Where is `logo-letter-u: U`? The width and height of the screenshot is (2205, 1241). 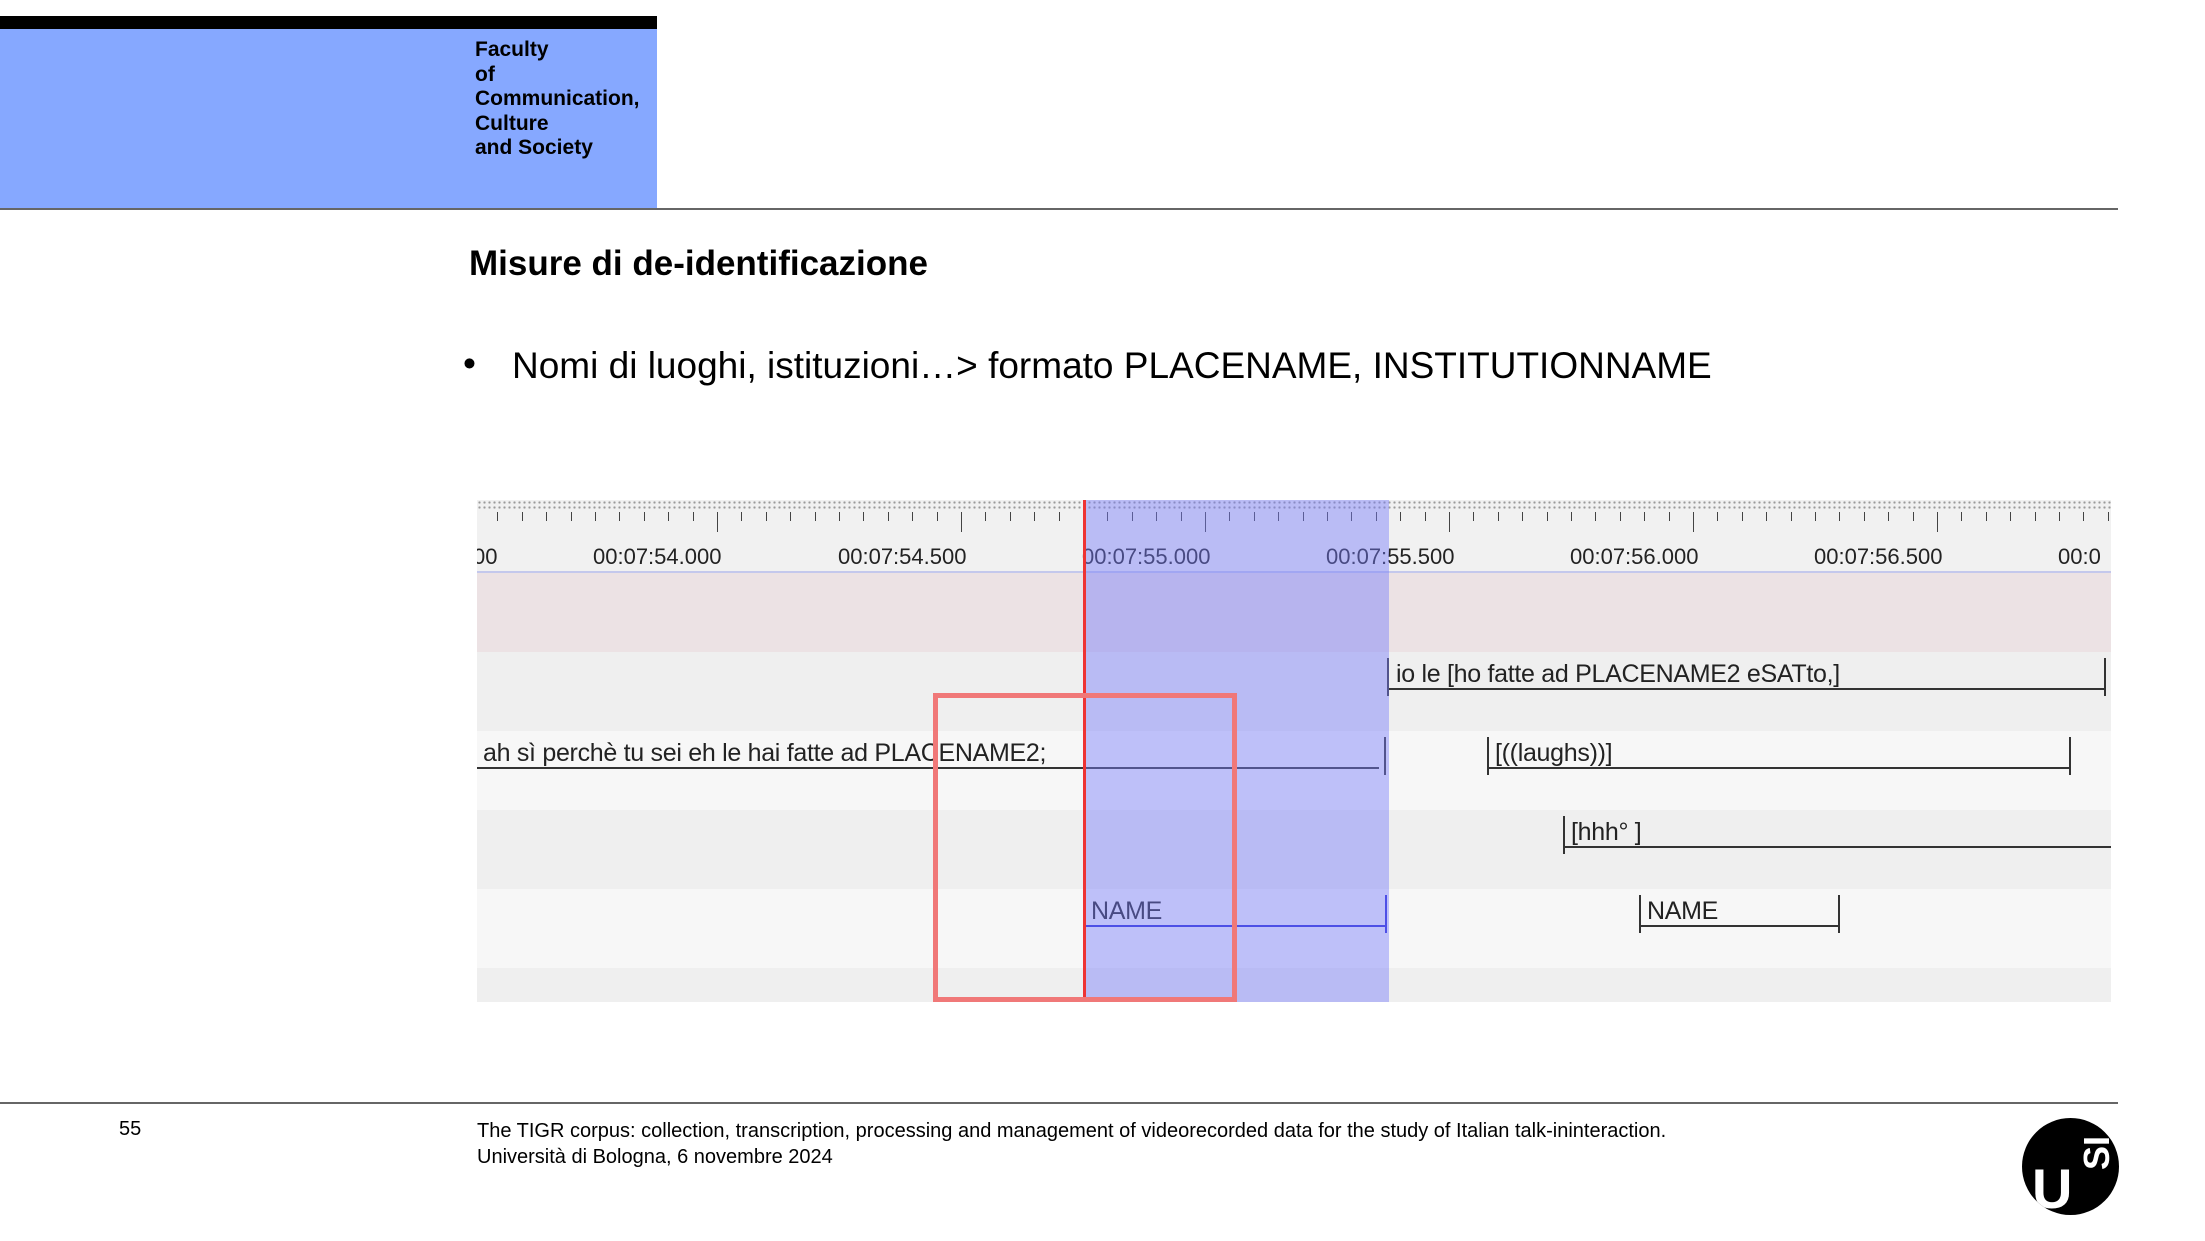
logo-letter-u: U is located at coordinates (2052, 1186).